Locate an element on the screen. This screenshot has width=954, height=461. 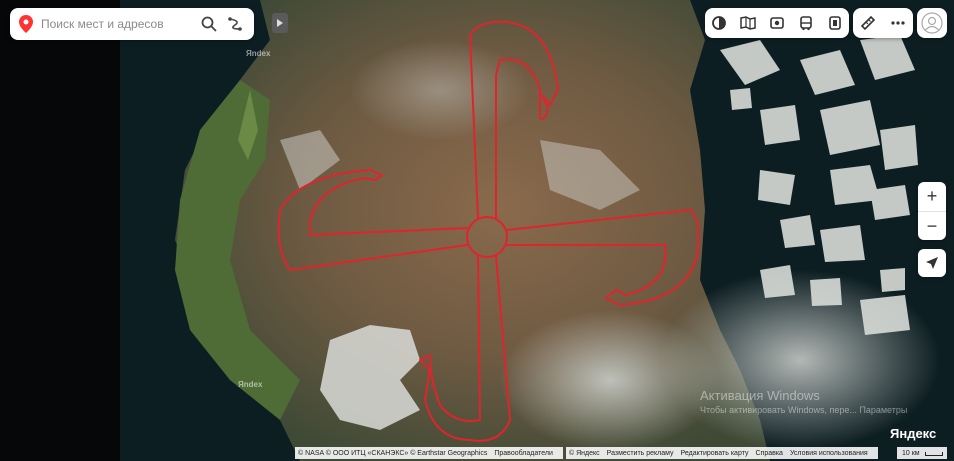
zoom-out-button: − is located at coordinates (932, 226).